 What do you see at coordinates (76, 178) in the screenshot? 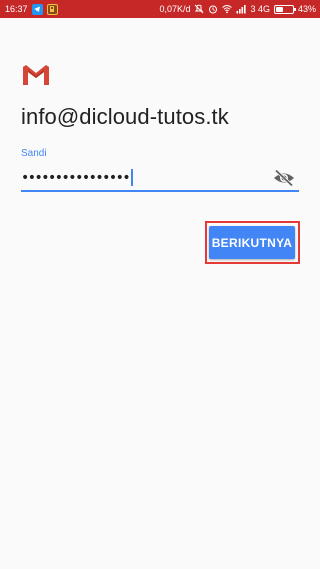
I see `password-value: ••••••••••••••••` at bounding box center [76, 178].